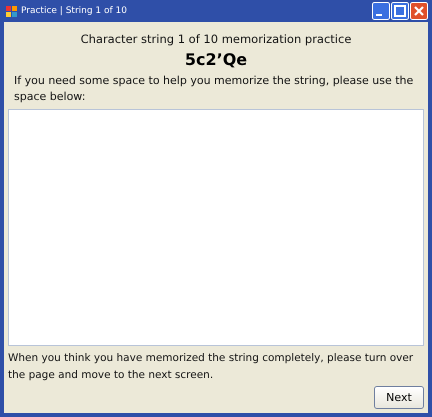 Image resolution: width=432 pixels, height=417 pixels. I want to click on footer-text: When you think you have memorized the string completely, please turn over the page and move to the next screen., so click(211, 367).